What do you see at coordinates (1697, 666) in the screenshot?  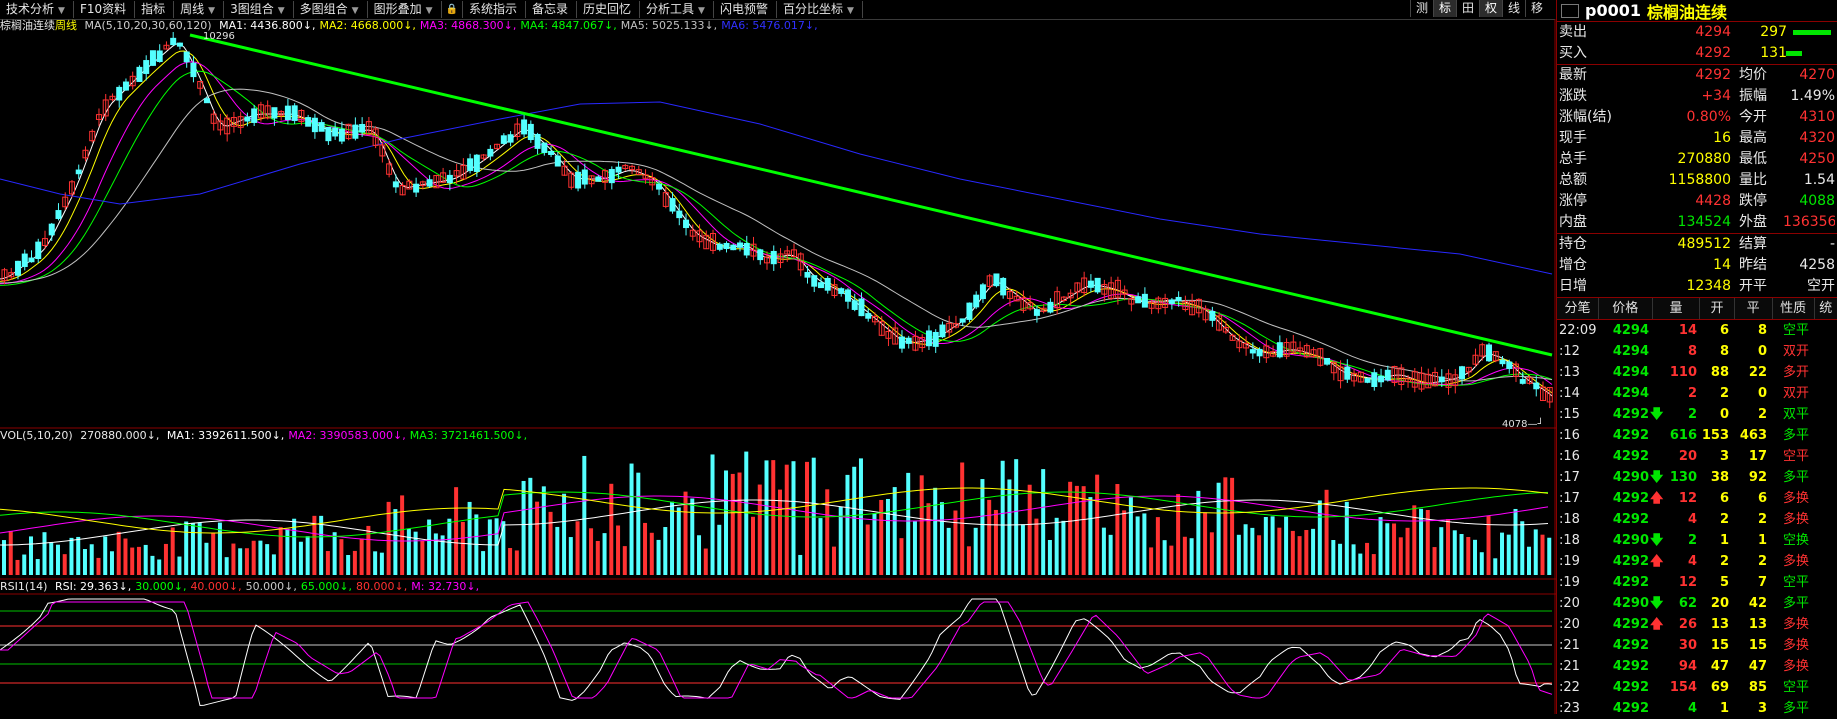 I see `tick-row: :21 4292 94 47 47 多换` at bounding box center [1697, 666].